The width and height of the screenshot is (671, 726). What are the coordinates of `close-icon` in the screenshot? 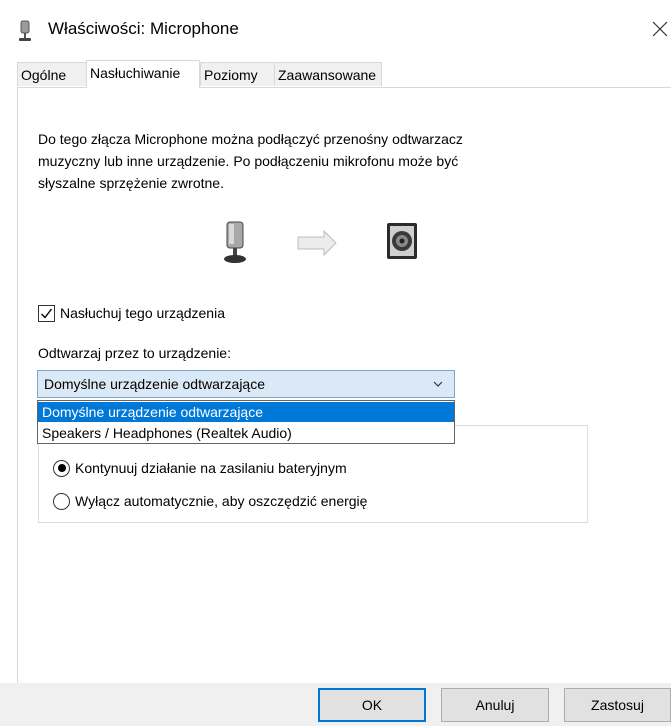 It's located at (660, 29).